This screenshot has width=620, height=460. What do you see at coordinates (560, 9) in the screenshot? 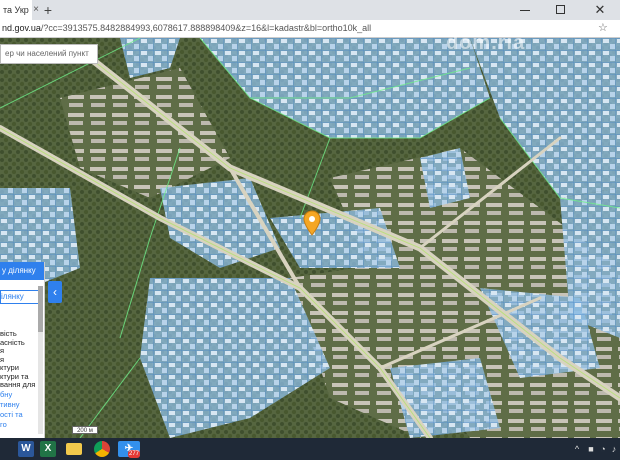
I see `maximize-icon` at bounding box center [560, 9].